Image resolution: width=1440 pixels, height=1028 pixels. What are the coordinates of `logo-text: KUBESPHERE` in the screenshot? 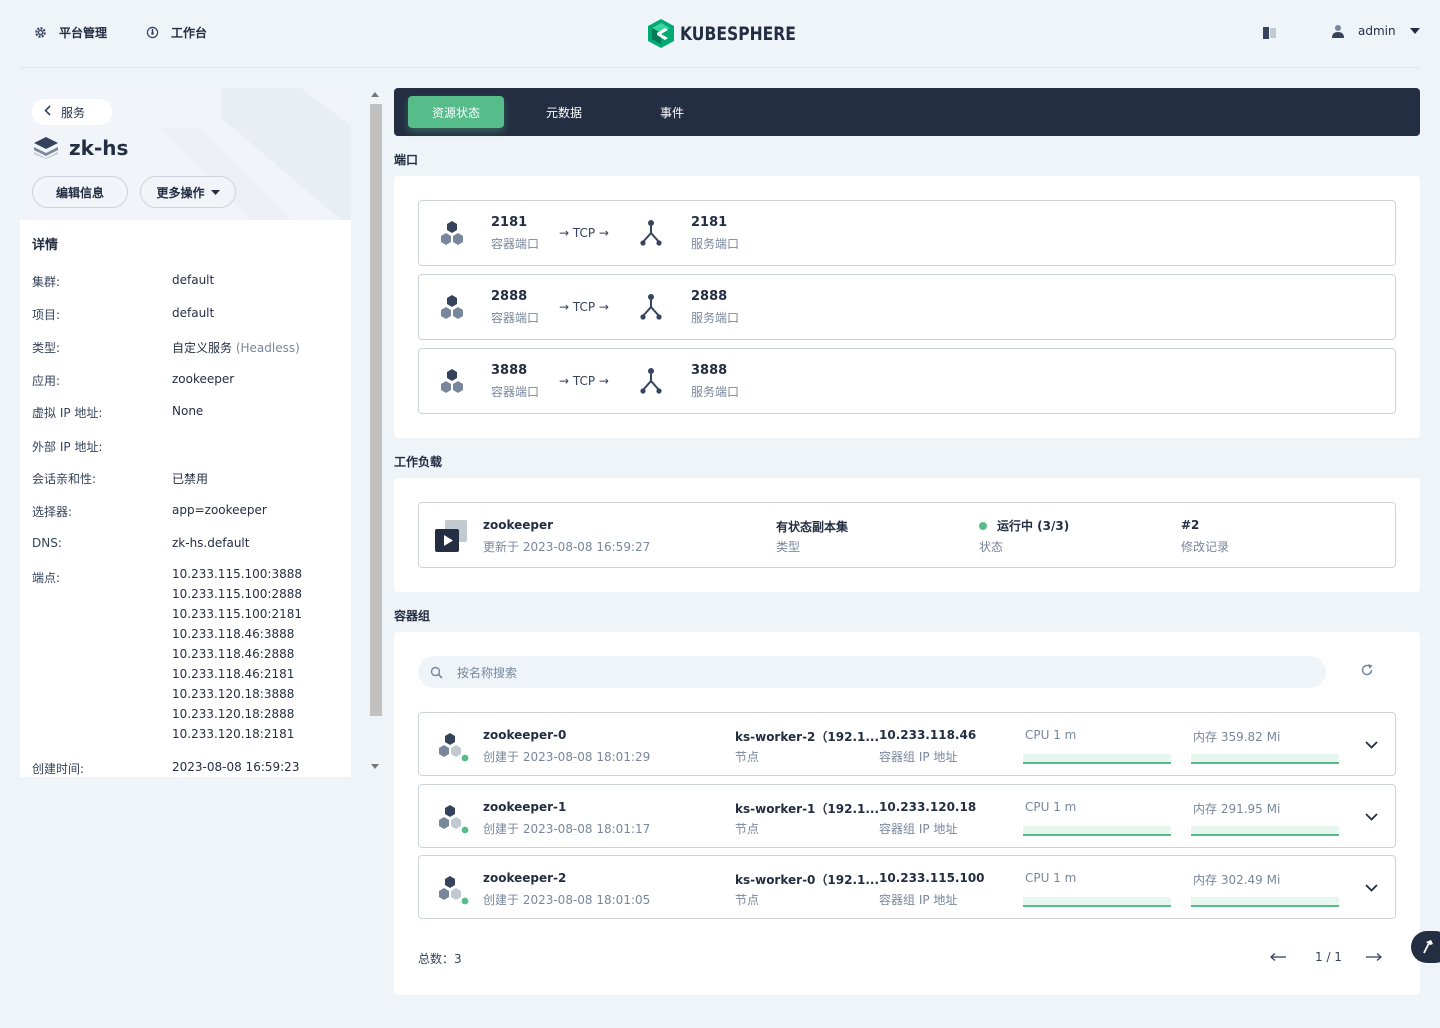 It's located at (738, 33).